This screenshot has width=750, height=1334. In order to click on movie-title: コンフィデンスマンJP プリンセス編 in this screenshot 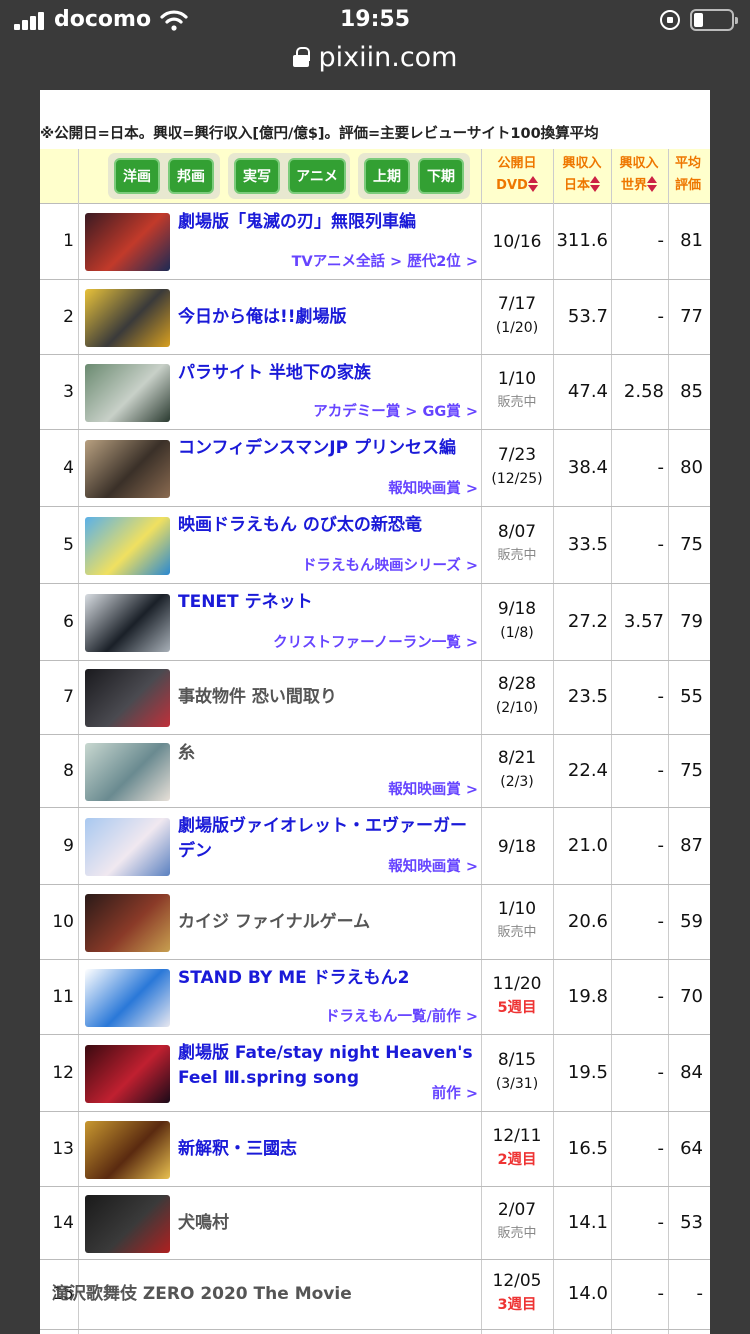, I will do `click(328, 448)`.